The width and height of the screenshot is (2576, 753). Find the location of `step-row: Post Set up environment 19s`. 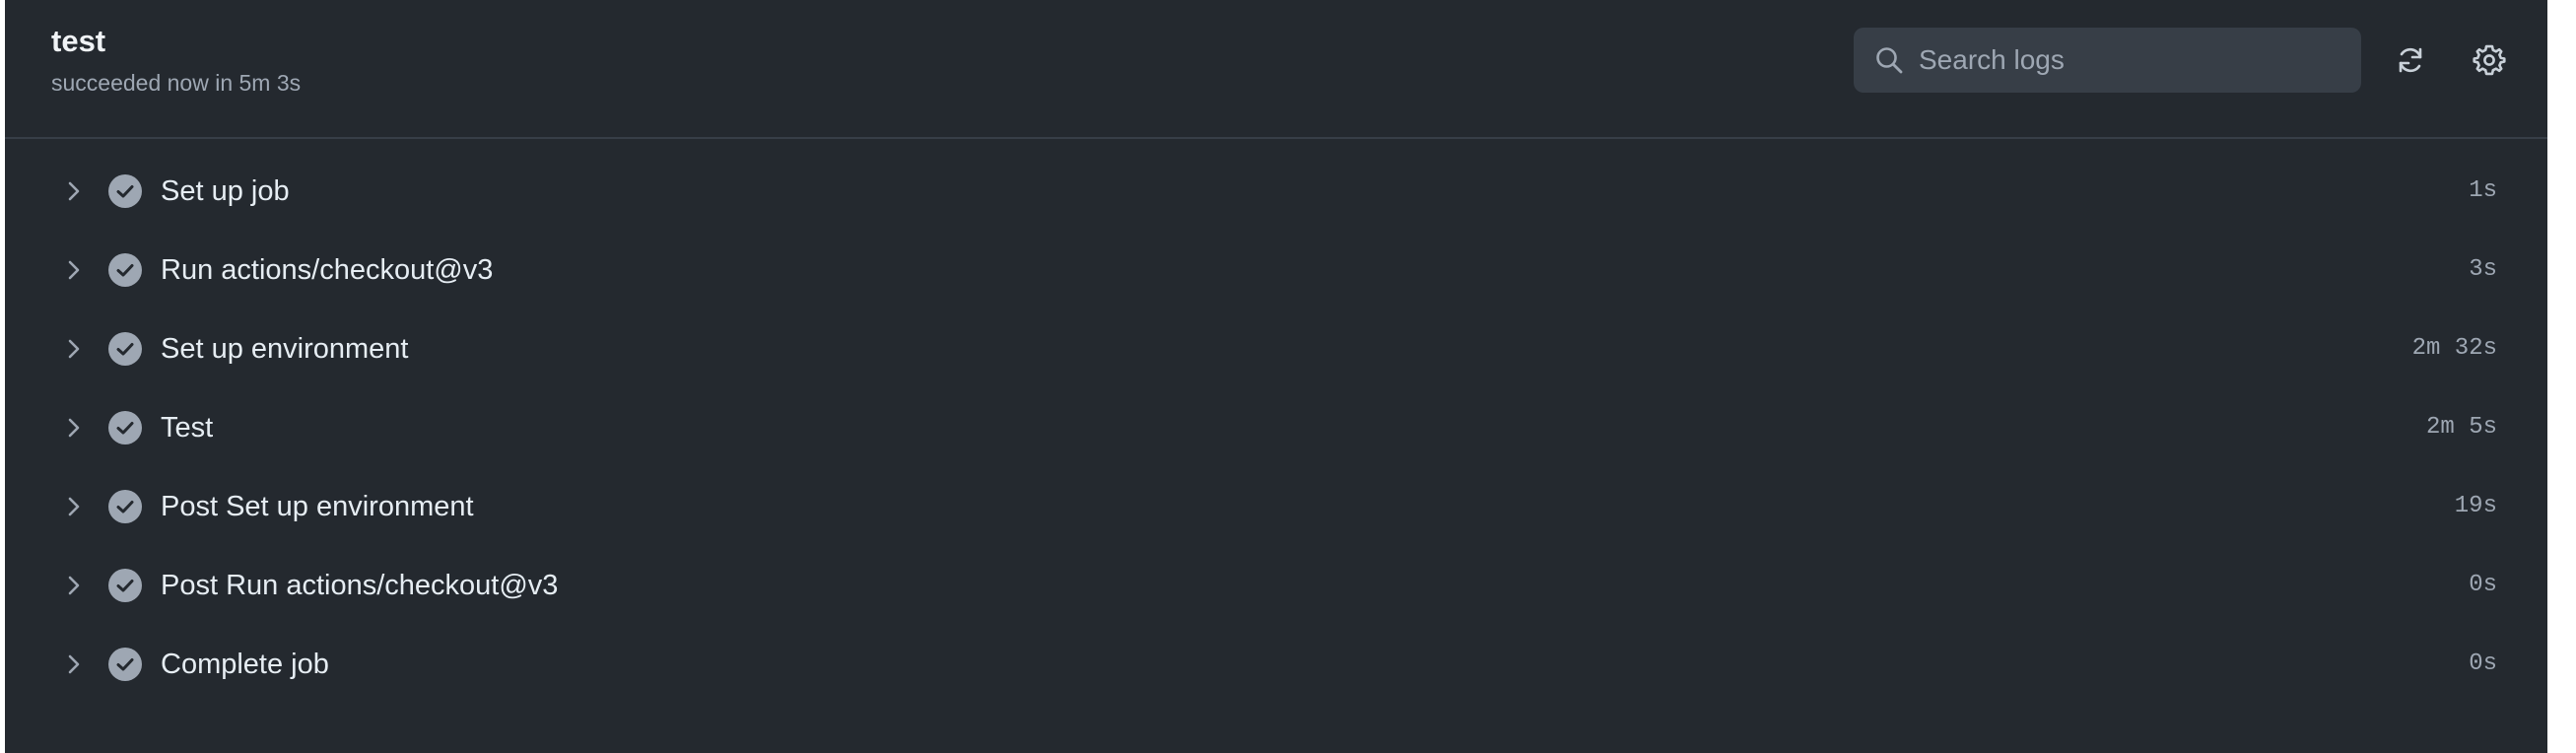

step-row: Post Set up environment 19s is located at coordinates (1276, 506).